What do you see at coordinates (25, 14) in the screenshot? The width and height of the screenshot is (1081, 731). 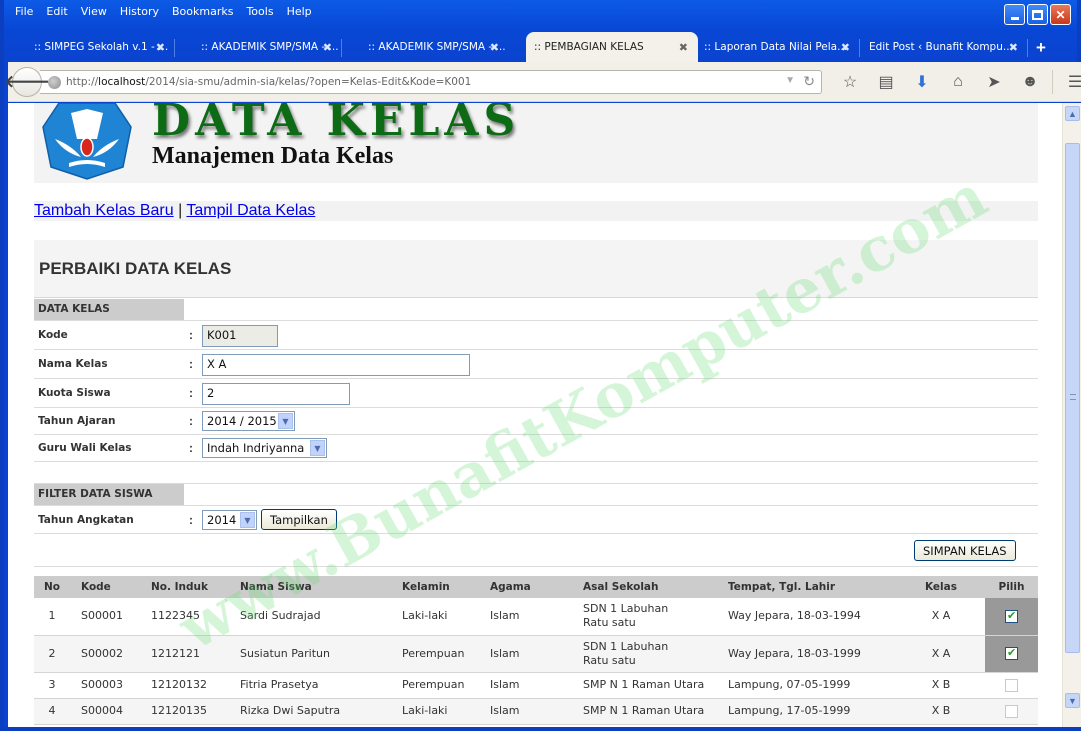 I see `menu-file: File` at bounding box center [25, 14].